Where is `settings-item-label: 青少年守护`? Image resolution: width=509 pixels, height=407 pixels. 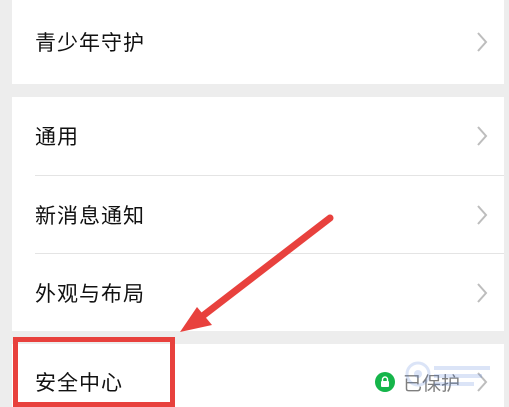 settings-item-label: 青少年守护 is located at coordinates (90, 43).